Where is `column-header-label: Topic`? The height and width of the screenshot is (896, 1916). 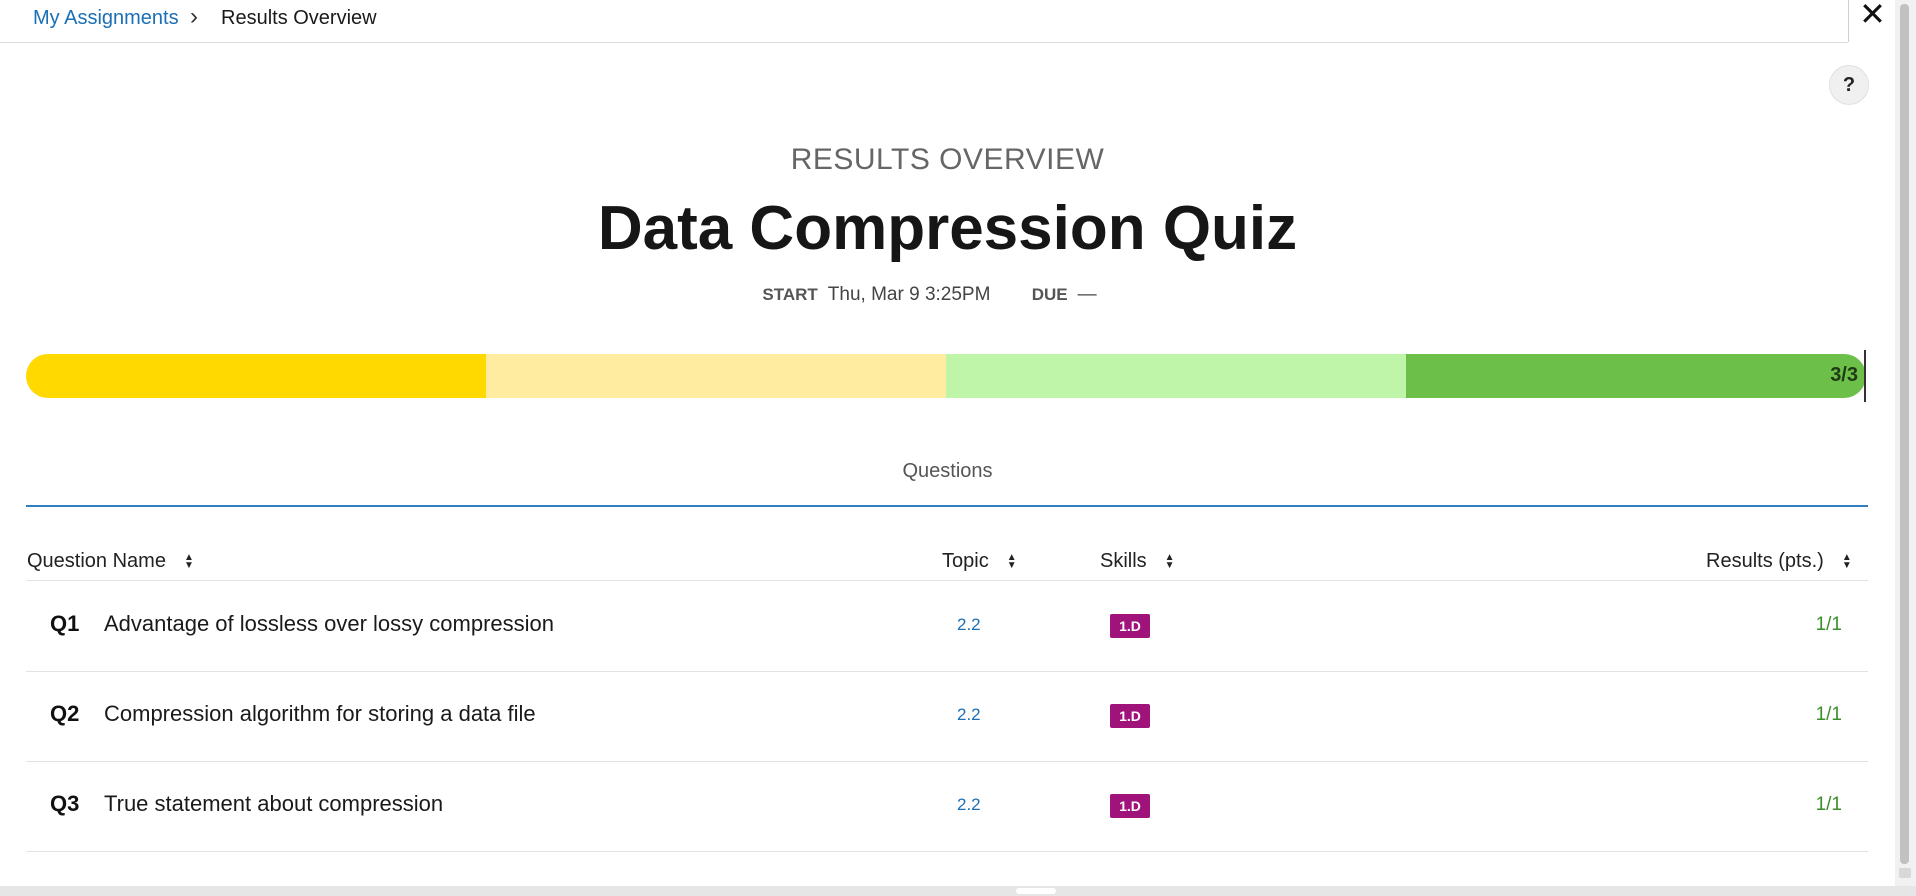 column-header-label: Topic is located at coordinates (965, 561).